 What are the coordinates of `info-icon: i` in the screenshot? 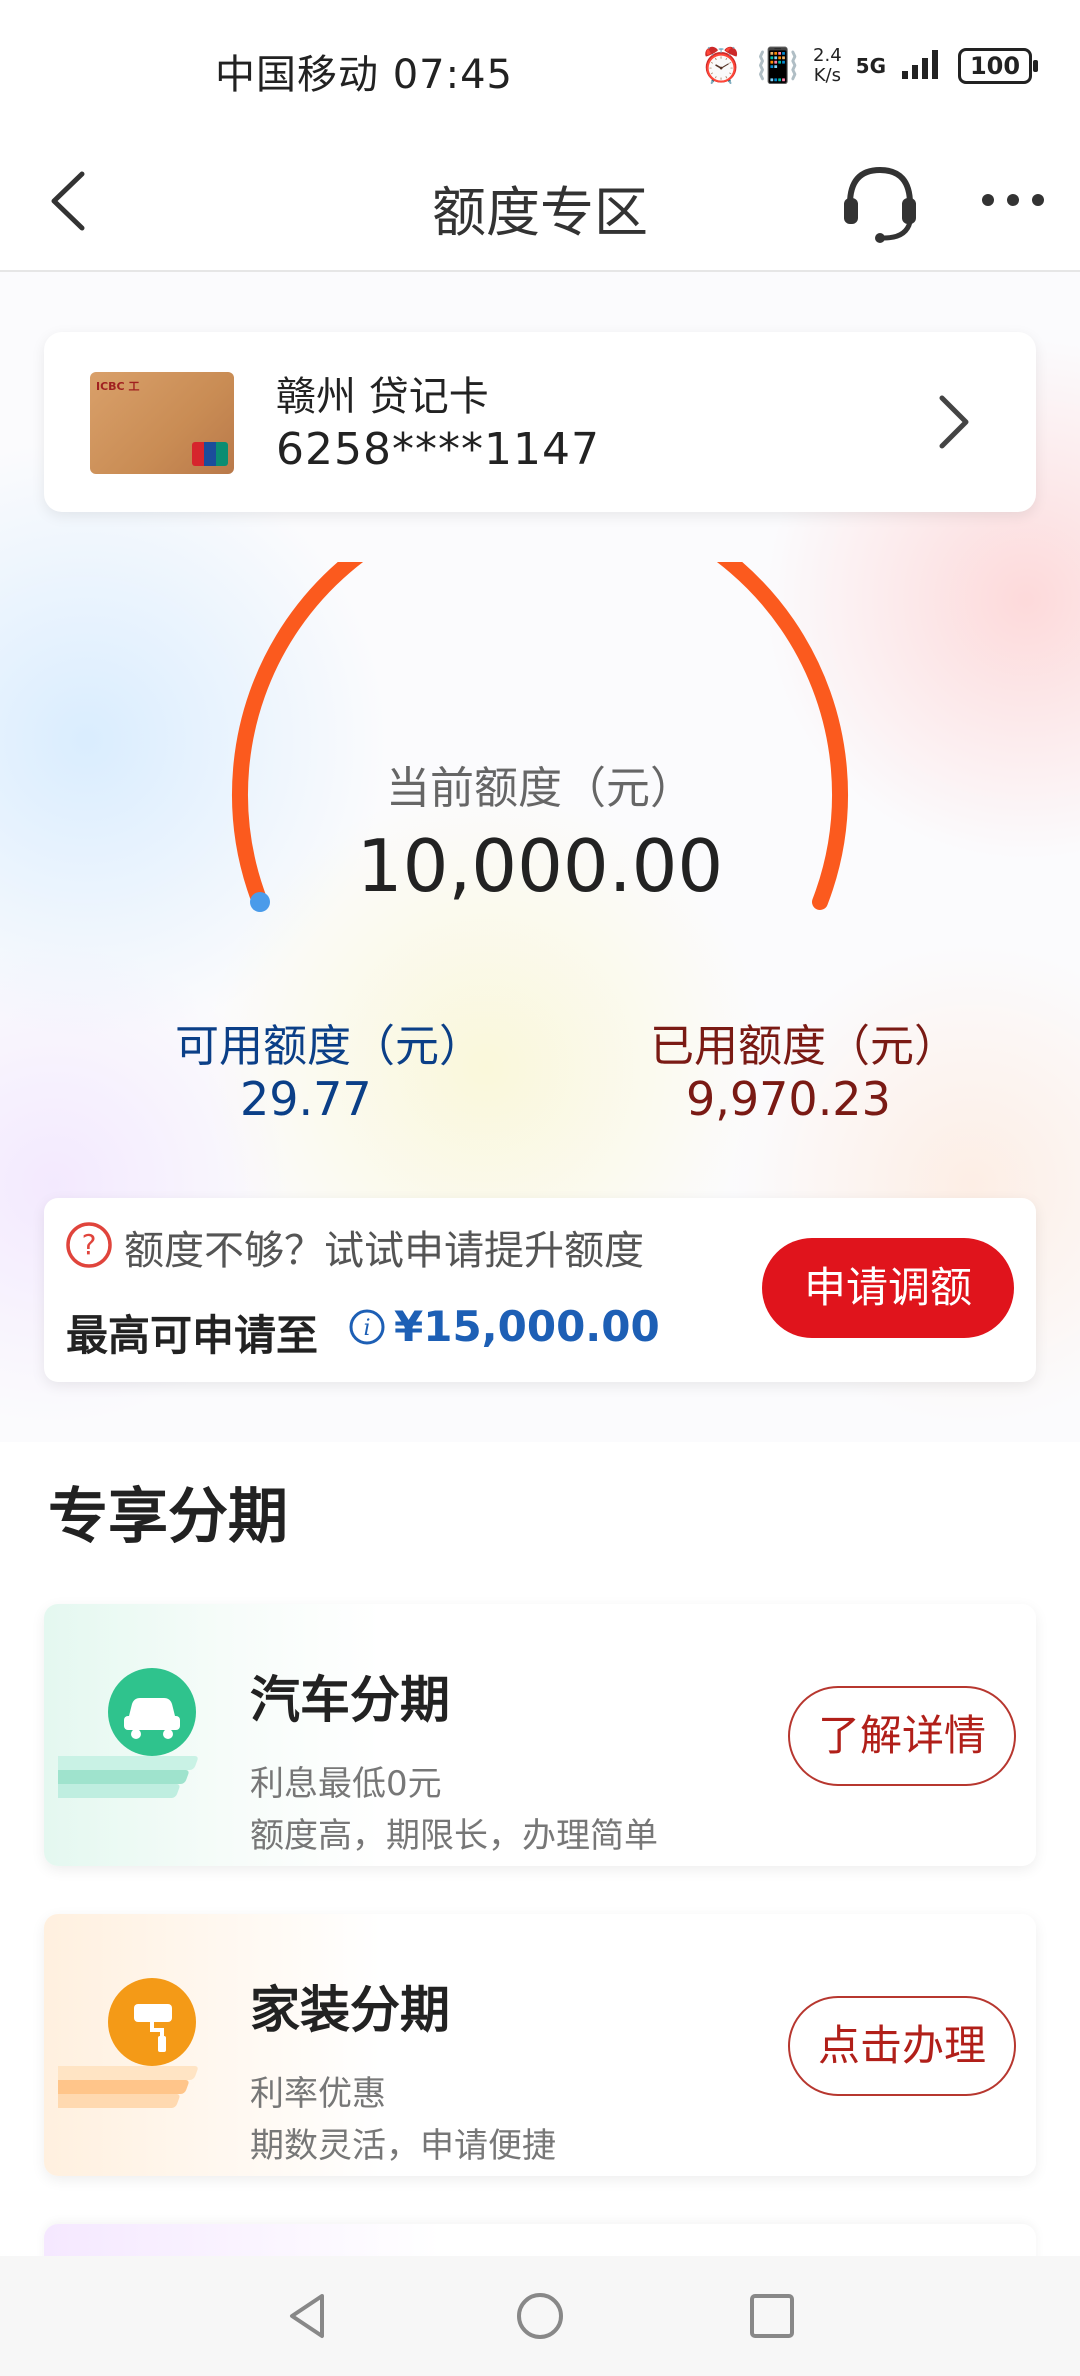 It's located at (367, 1327).